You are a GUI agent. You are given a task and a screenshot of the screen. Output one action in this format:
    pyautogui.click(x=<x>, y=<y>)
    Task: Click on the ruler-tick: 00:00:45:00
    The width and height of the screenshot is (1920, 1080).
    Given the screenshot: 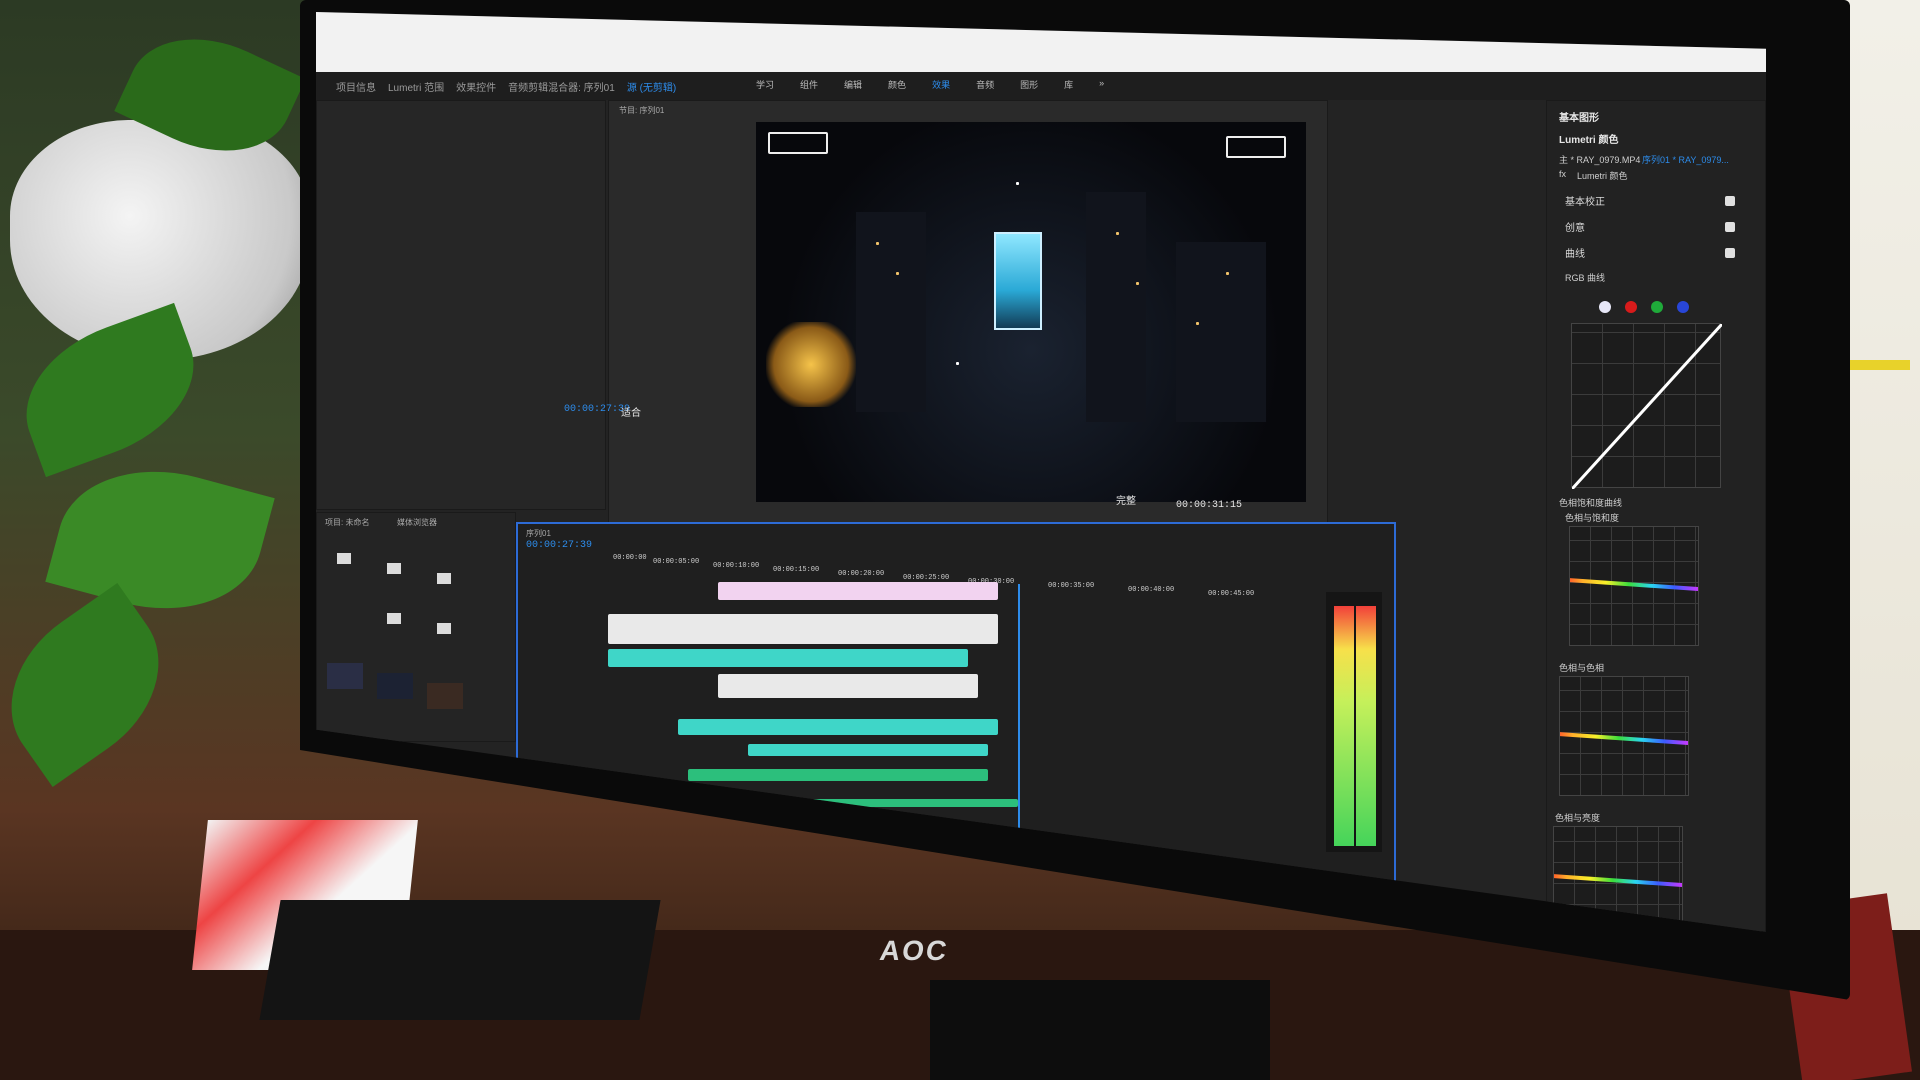 What is the action you would take?
    pyautogui.click(x=1231, y=594)
    